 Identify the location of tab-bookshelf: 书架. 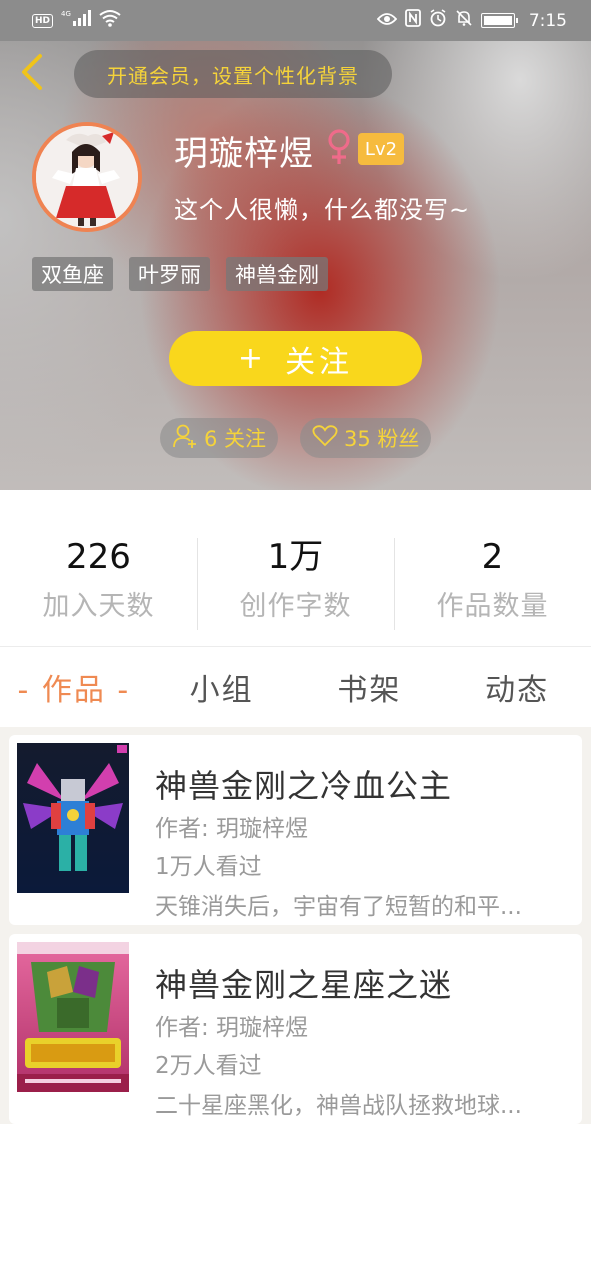
(370, 687).